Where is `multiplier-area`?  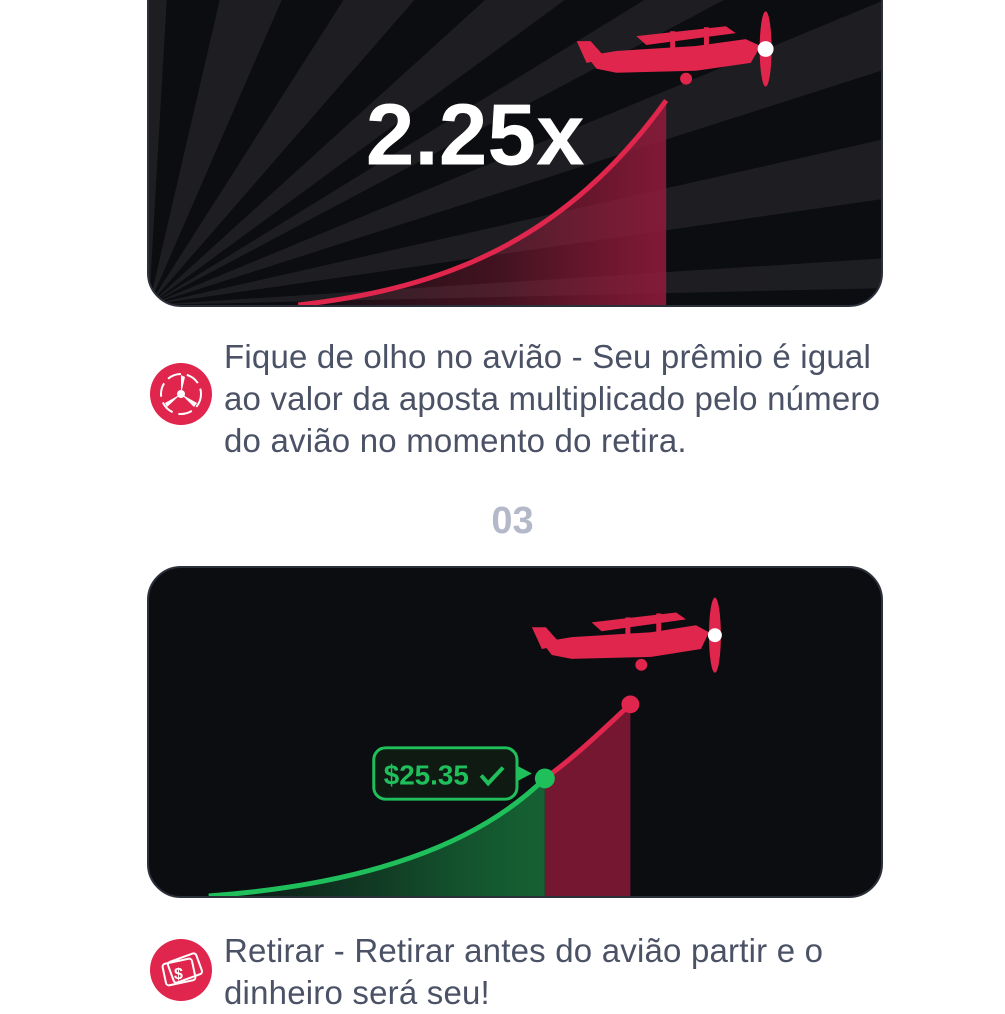 multiplier-area is located at coordinates (587, 800).